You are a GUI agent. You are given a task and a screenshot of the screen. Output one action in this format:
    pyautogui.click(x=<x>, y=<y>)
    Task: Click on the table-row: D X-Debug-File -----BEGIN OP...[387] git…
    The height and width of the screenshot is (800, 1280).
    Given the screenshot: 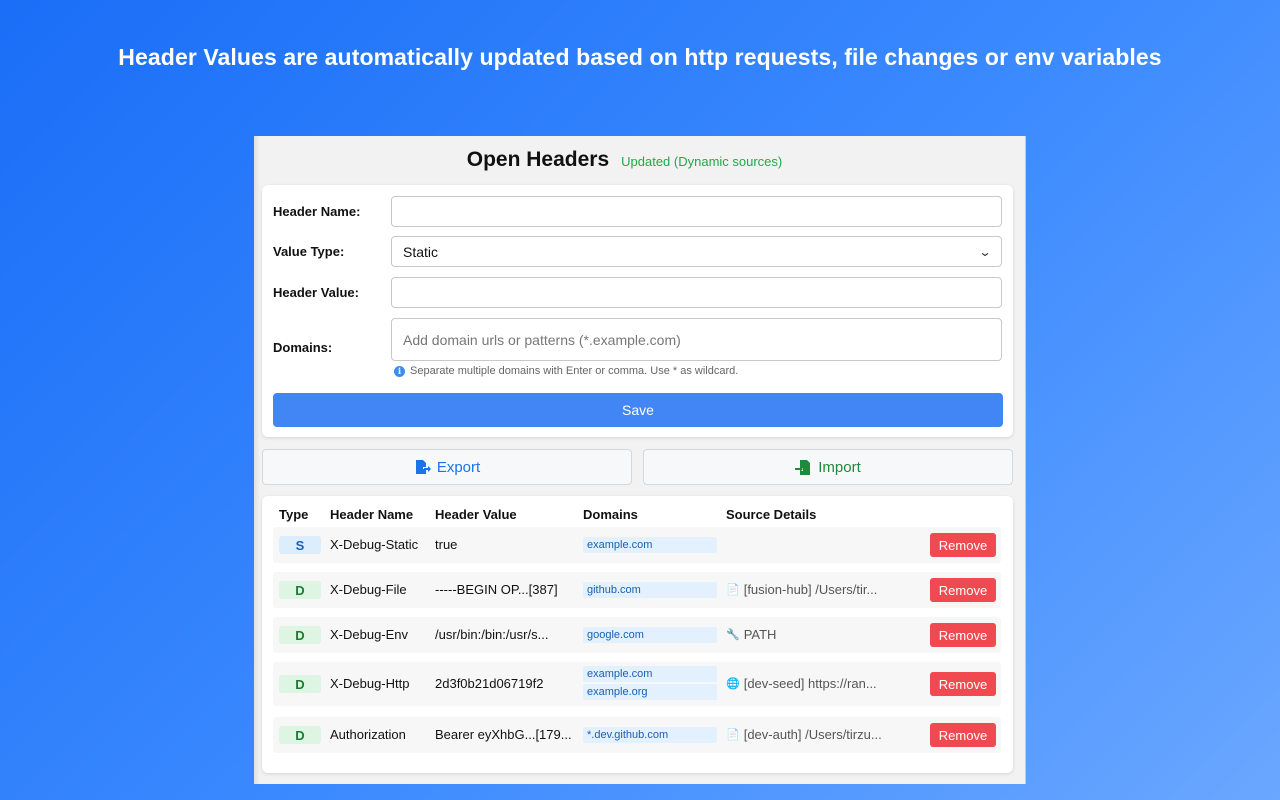 What is the action you would take?
    pyautogui.click(x=637, y=590)
    